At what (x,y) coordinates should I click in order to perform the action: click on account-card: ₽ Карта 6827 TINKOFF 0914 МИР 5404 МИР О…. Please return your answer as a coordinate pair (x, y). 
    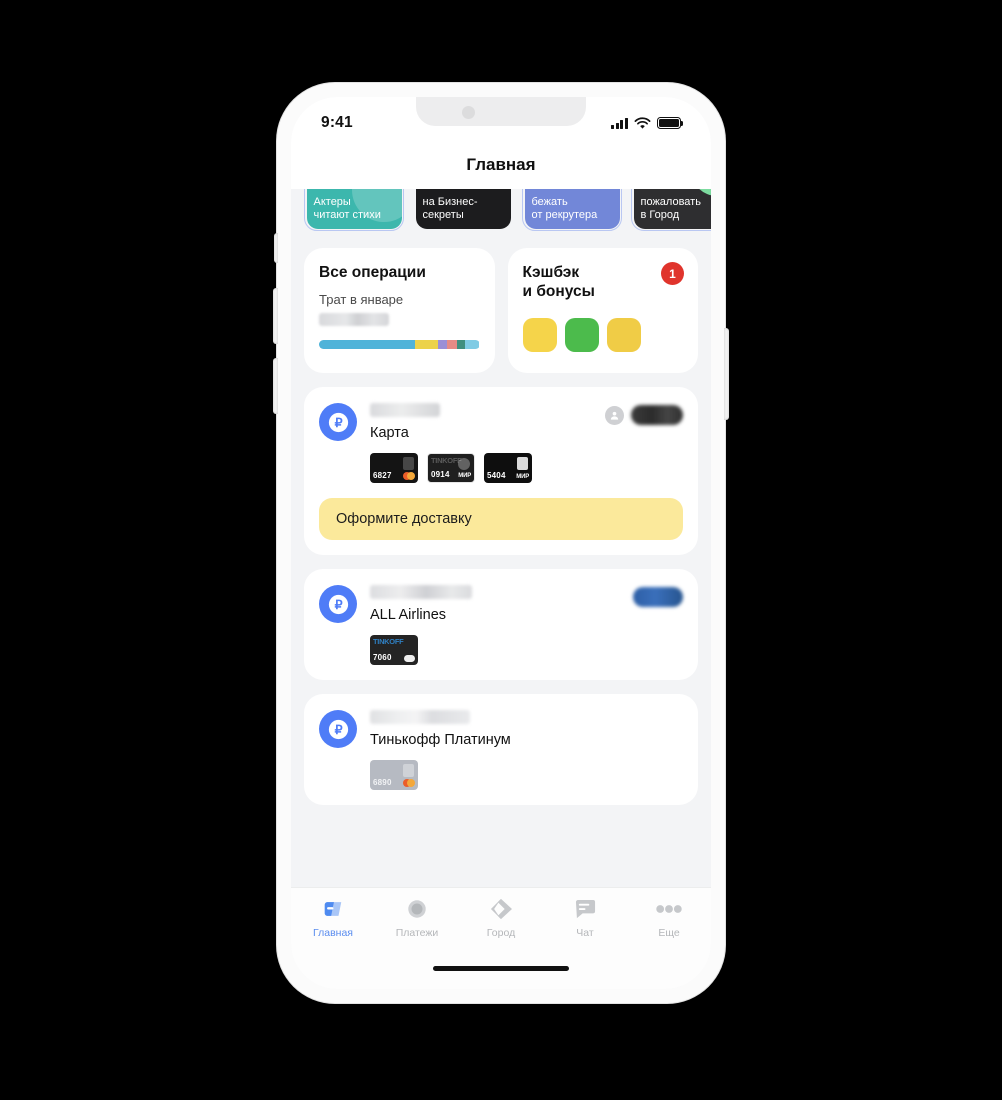
    Looking at the image, I should click on (501, 471).